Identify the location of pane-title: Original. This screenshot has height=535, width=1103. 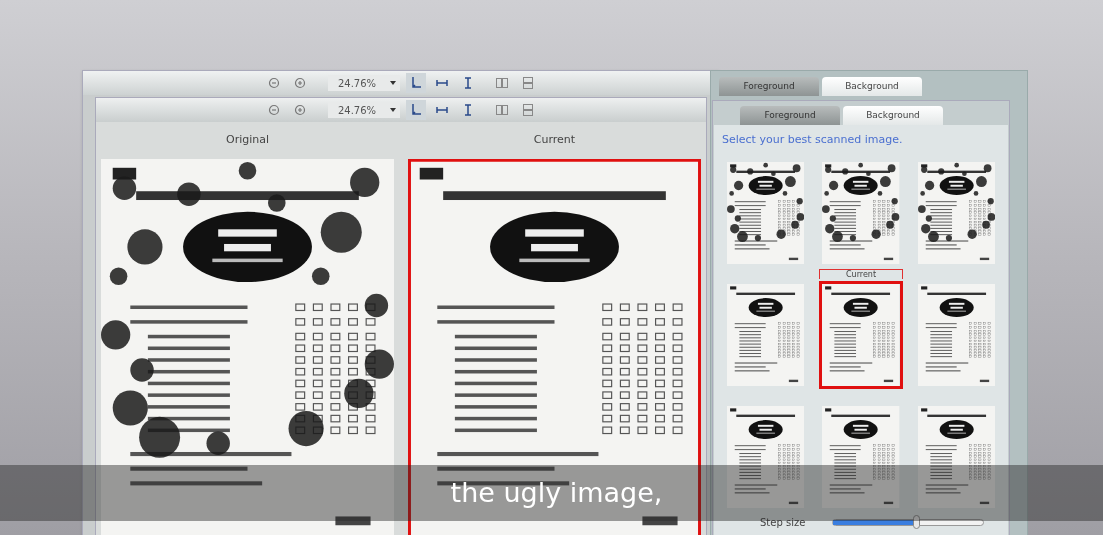
(247, 140).